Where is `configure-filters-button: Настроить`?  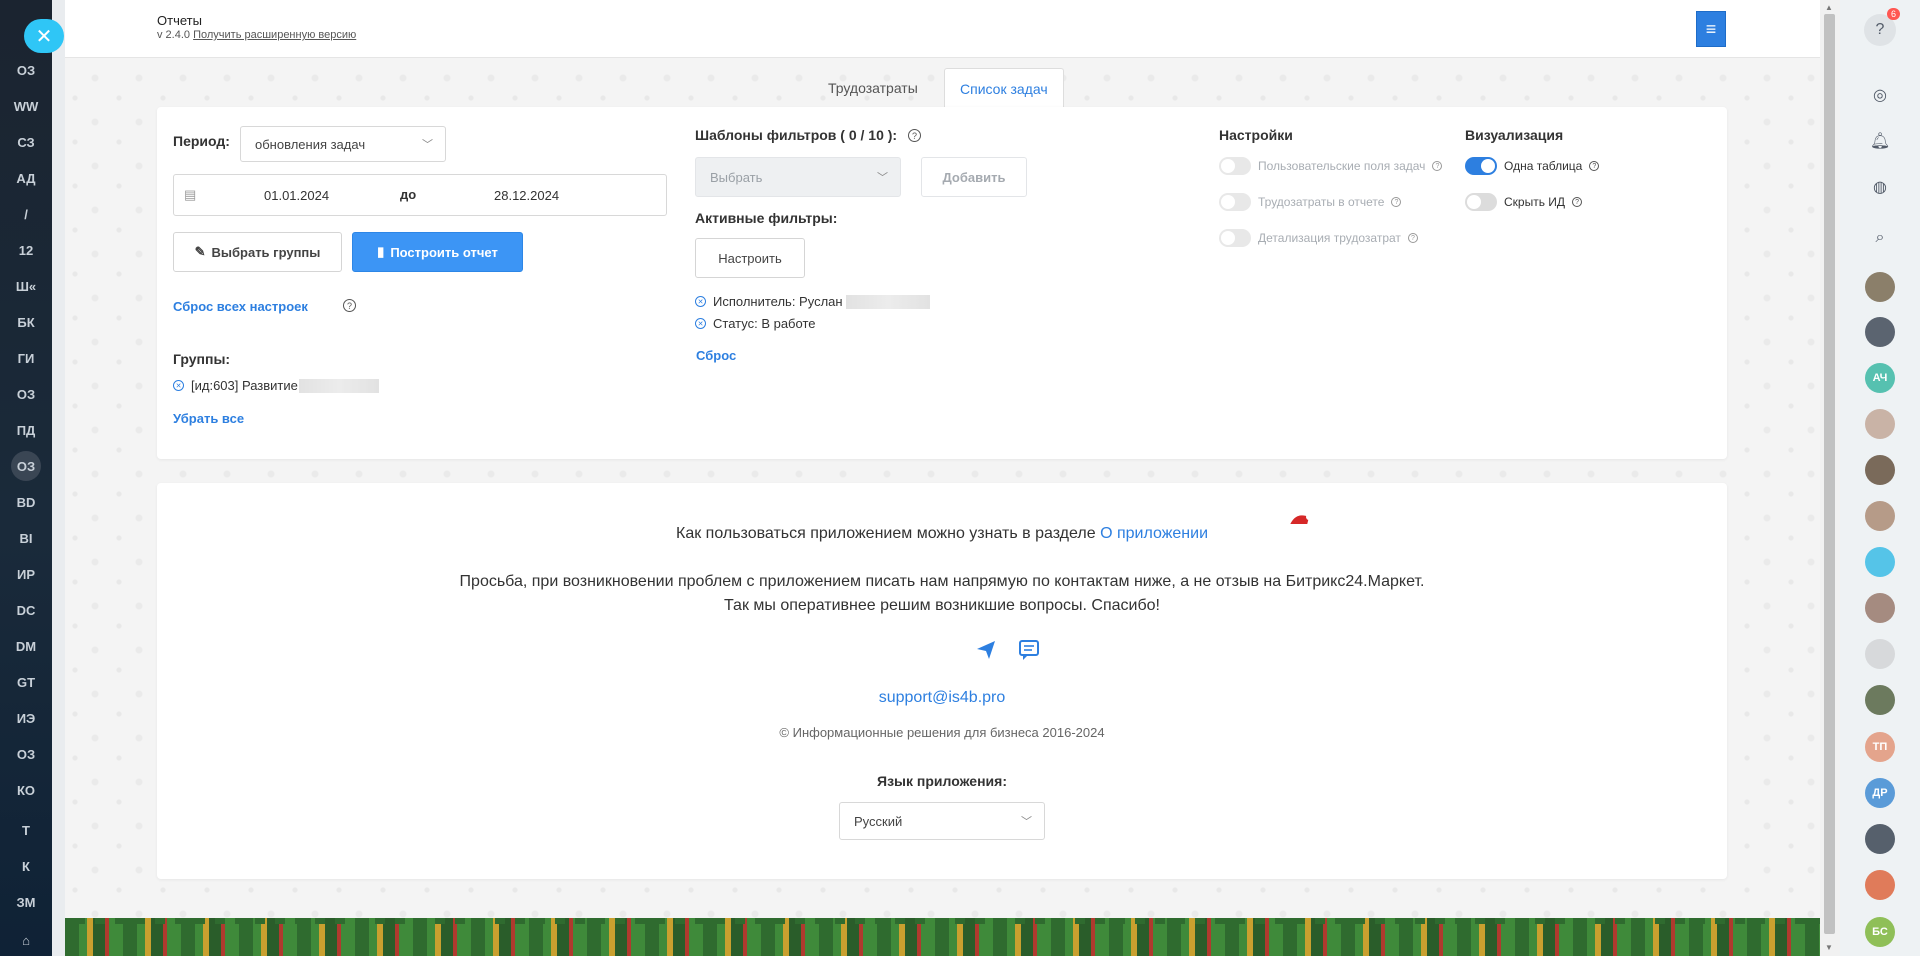
configure-filters-button: Настроить is located at coordinates (750, 258).